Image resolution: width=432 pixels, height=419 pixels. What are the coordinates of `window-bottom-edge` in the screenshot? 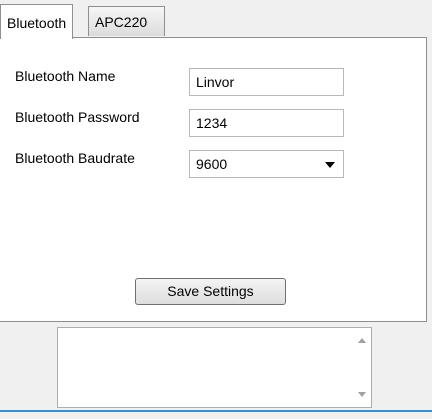 It's located at (216, 414).